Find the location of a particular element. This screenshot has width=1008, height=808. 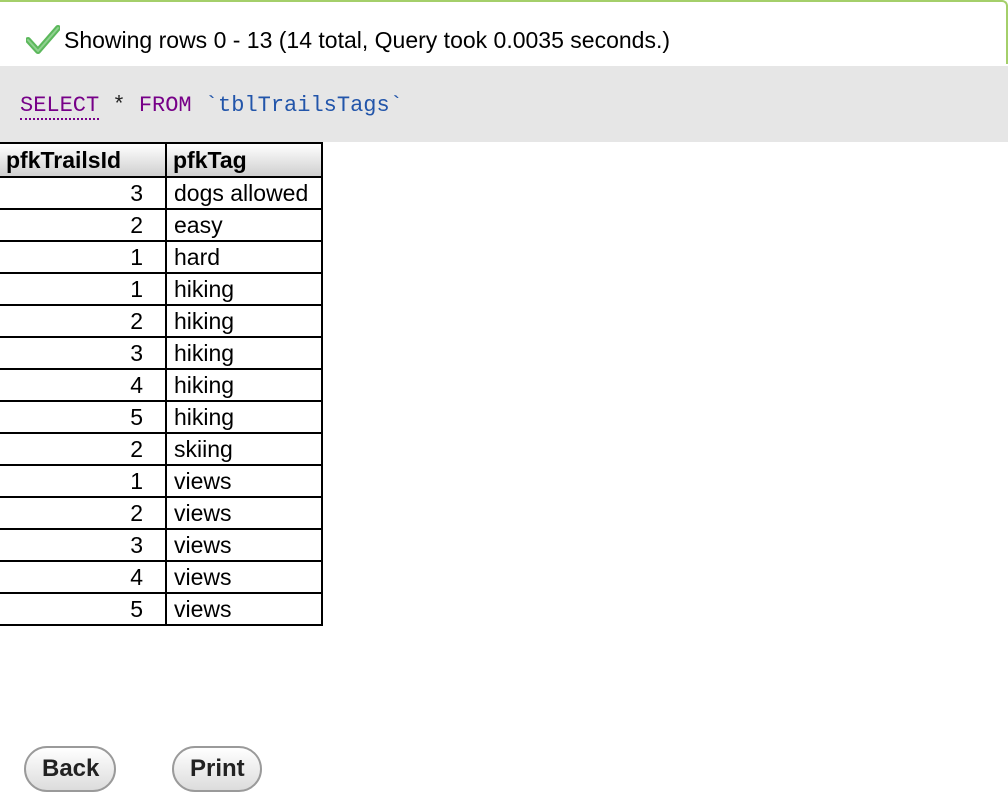

print-button: Print is located at coordinates (217, 769).